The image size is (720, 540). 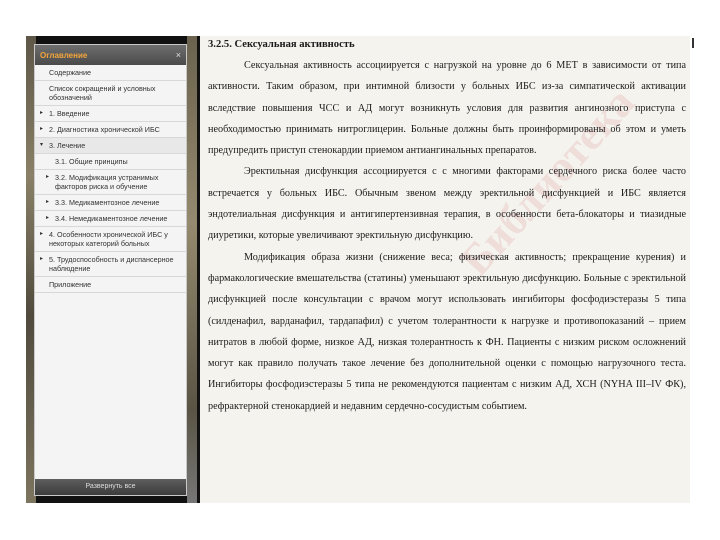 I want to click on toc-item-label: Список сокращений и условных обозначений, so click(x=102, y=93).